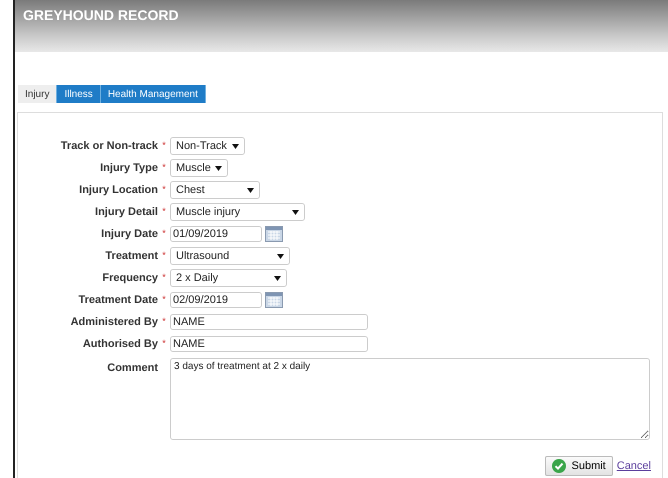  What do you see at coordinates (199, 168) in the screenshot?
I see `dropdown: Muscle` at bounding box center [199, 168].